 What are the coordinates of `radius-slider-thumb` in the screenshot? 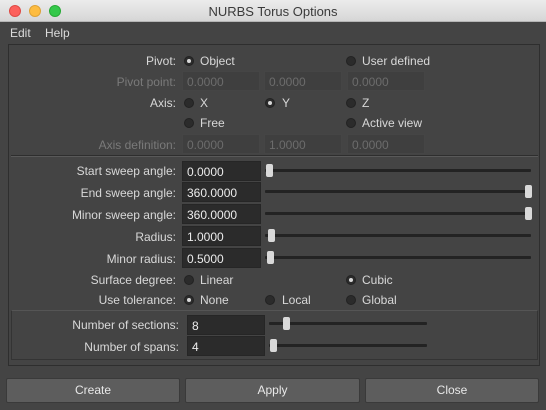 It's located at (271, 235).